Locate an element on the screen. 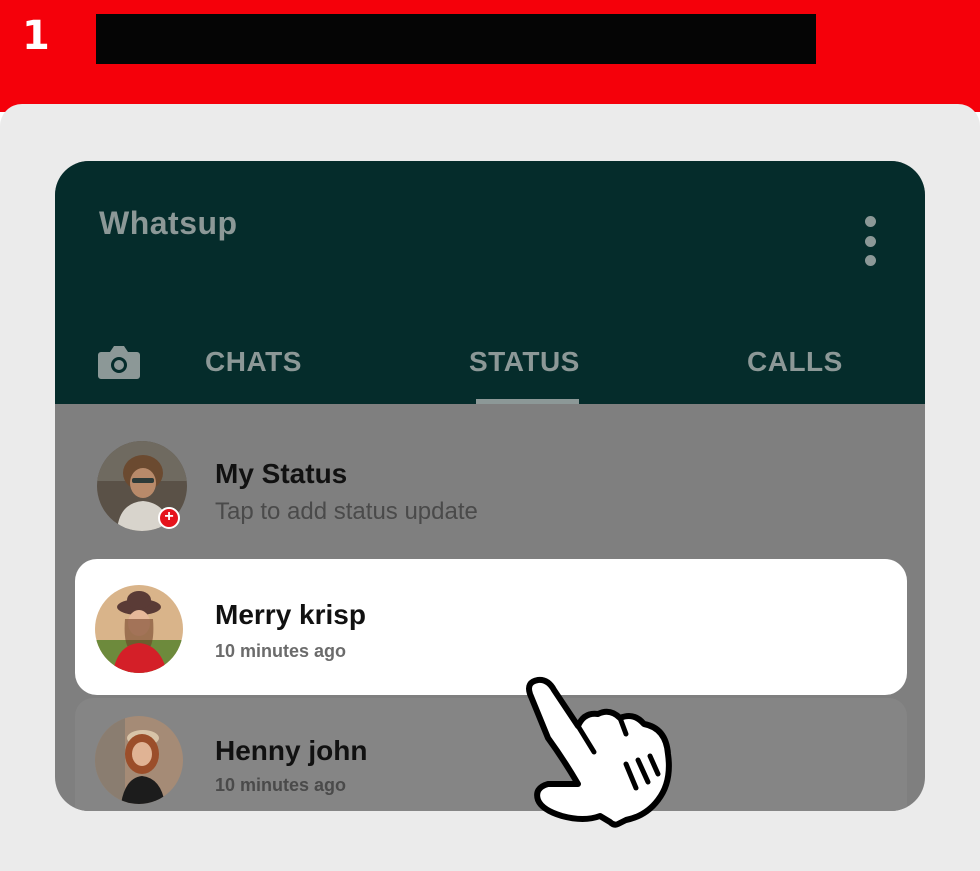 Image resolution: width=980 pixels, height=871 pixels. tab-calls: CALLS is located at coordinates (795, 362).